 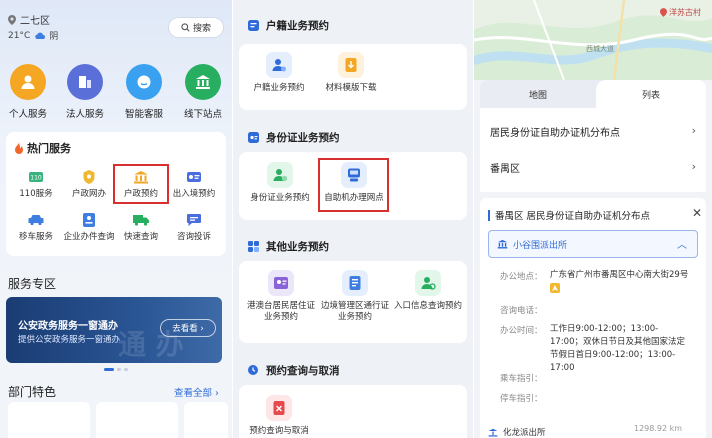 What do you see at coordinates (19, 35) in the screenshot?
I see `temperature: 21°C` at bounding box center [19, 35].